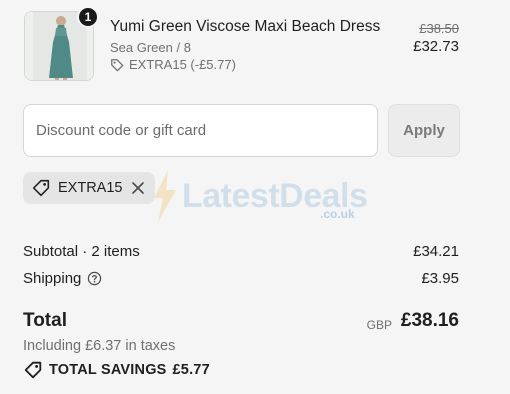  I want to click on apply-button: Apply, so click(424, 130).